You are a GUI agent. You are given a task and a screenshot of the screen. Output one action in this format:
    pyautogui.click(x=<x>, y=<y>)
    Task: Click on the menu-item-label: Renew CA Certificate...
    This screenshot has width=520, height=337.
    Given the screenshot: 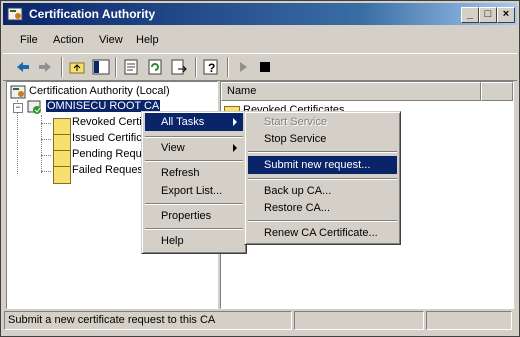 What is the action you would take?
    pyautogui.click(x=321, y=233)
    